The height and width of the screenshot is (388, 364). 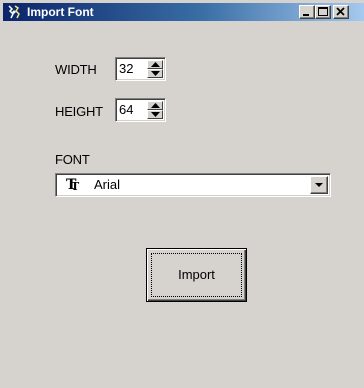 I want to click on font-dropdown-button, so click(x=319, y=185).